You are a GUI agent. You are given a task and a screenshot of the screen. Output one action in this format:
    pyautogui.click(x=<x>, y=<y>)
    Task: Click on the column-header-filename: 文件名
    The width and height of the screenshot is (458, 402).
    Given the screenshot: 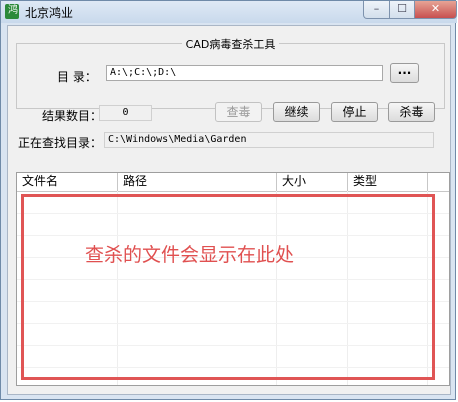 What is the action you would take?
    pyautogui.click(x=67, y=182)
    